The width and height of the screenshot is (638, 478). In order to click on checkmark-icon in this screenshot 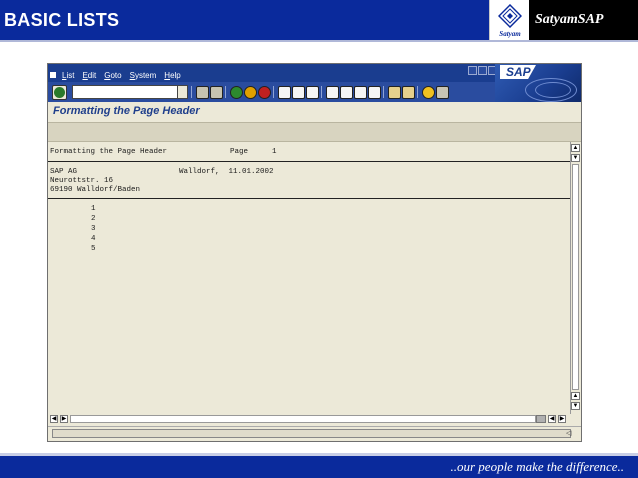, I will do `click(59, 92)`.